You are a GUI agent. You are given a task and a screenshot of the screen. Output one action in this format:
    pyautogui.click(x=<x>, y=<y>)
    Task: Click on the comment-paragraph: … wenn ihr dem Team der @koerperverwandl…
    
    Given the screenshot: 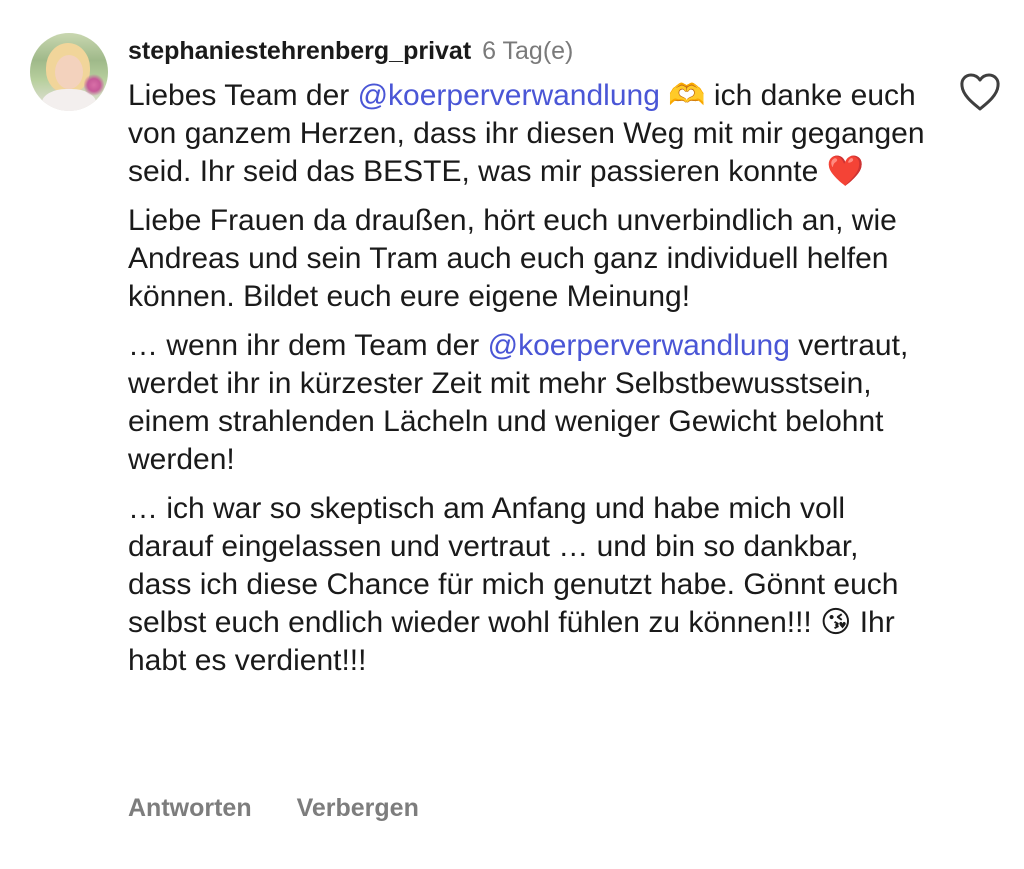 What is the action you would take?
    pyautogui.click(x=528, y=403)
    